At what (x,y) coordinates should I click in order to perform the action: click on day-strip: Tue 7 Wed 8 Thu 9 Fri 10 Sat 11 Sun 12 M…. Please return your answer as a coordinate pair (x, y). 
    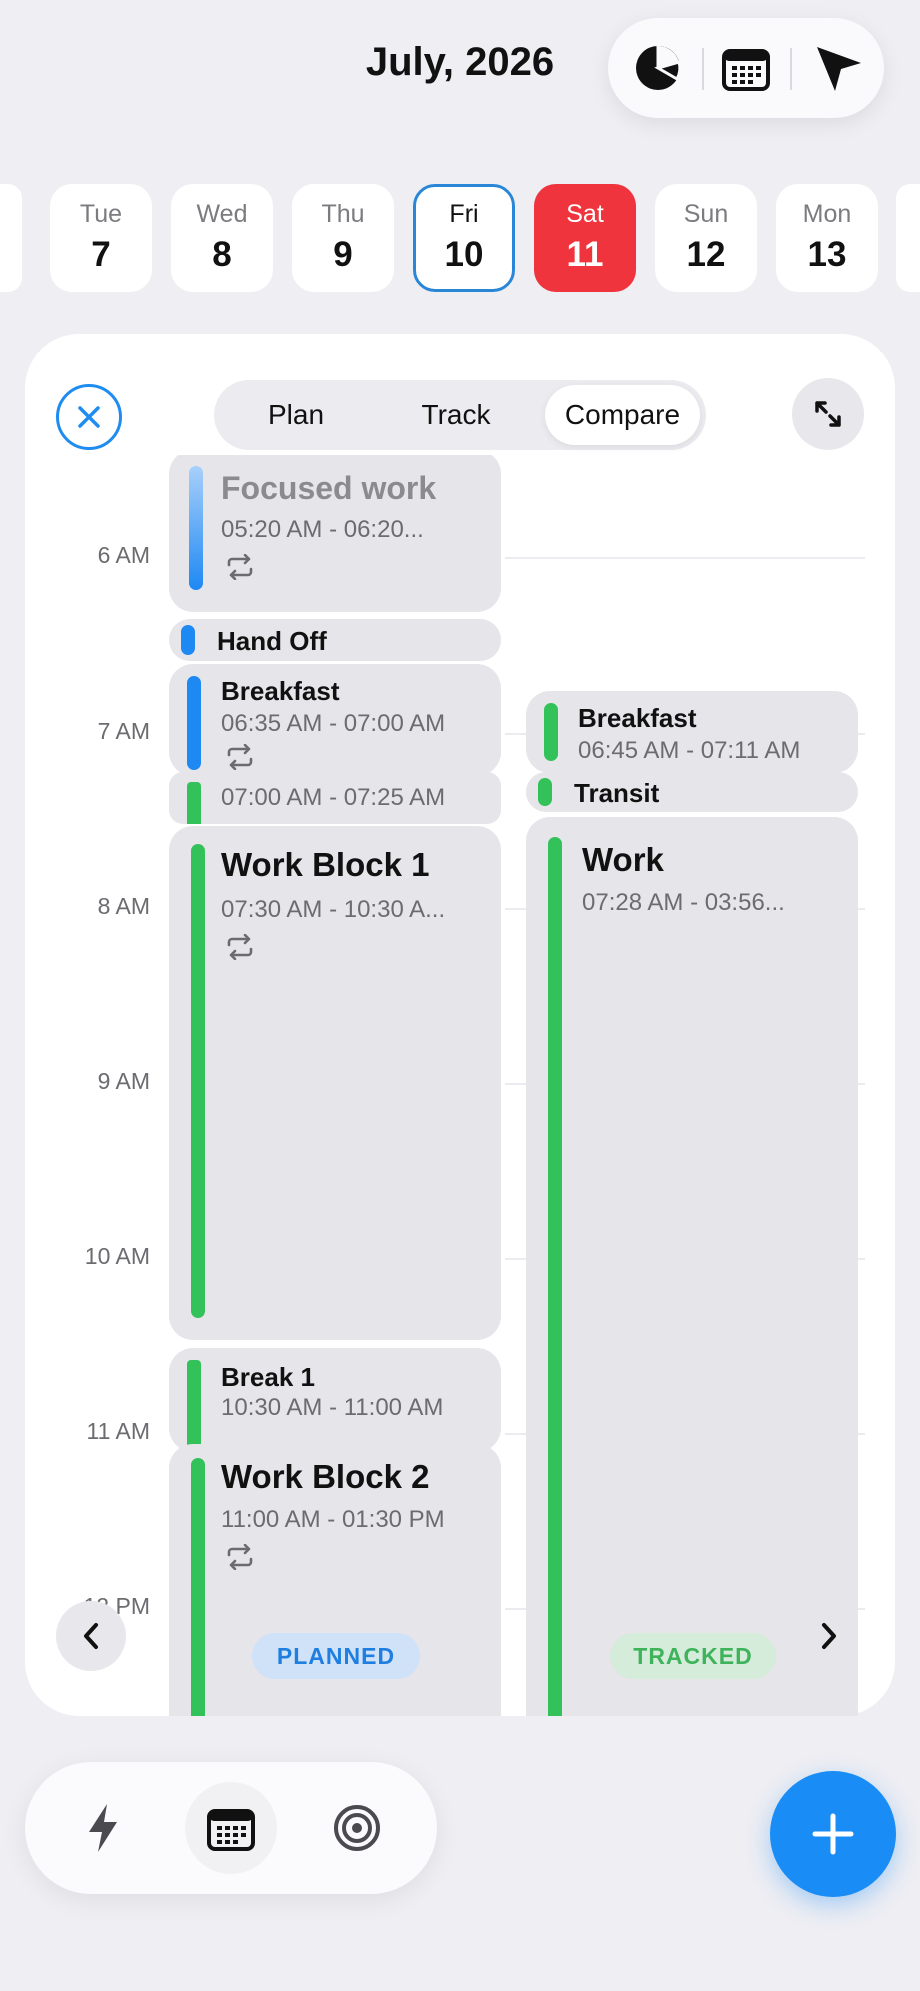
    Looking at the image, I should click on (460, 239).